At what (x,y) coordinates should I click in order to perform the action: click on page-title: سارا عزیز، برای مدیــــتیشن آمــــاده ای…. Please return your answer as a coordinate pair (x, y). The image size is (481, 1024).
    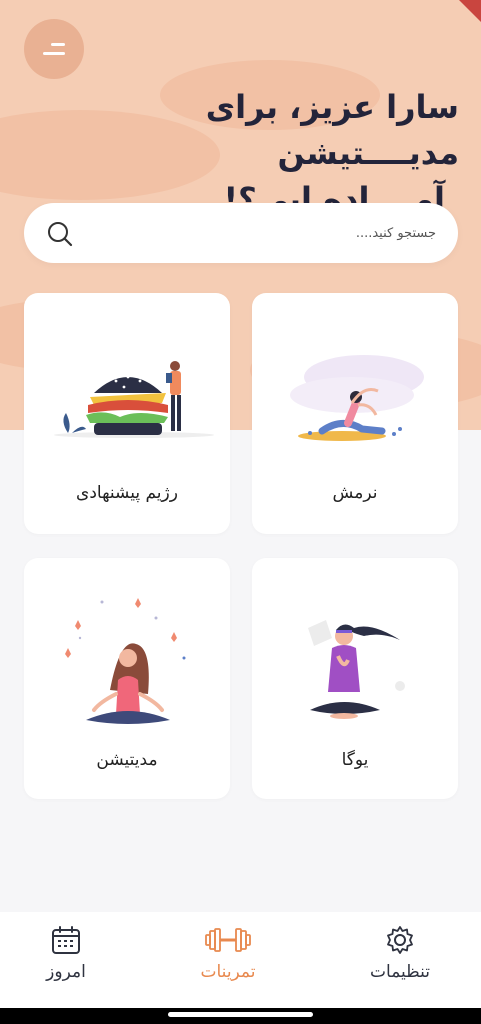
    Looking at the image, I should click on (239, 153).